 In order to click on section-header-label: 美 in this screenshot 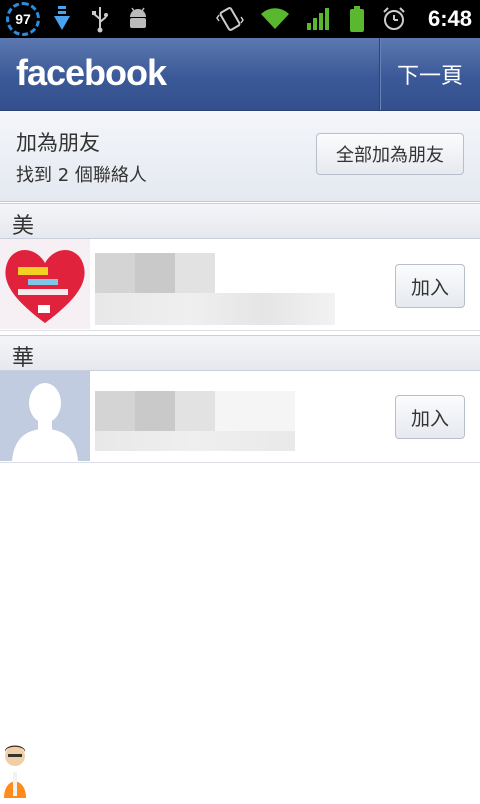, I will do `click(23, 226)`.